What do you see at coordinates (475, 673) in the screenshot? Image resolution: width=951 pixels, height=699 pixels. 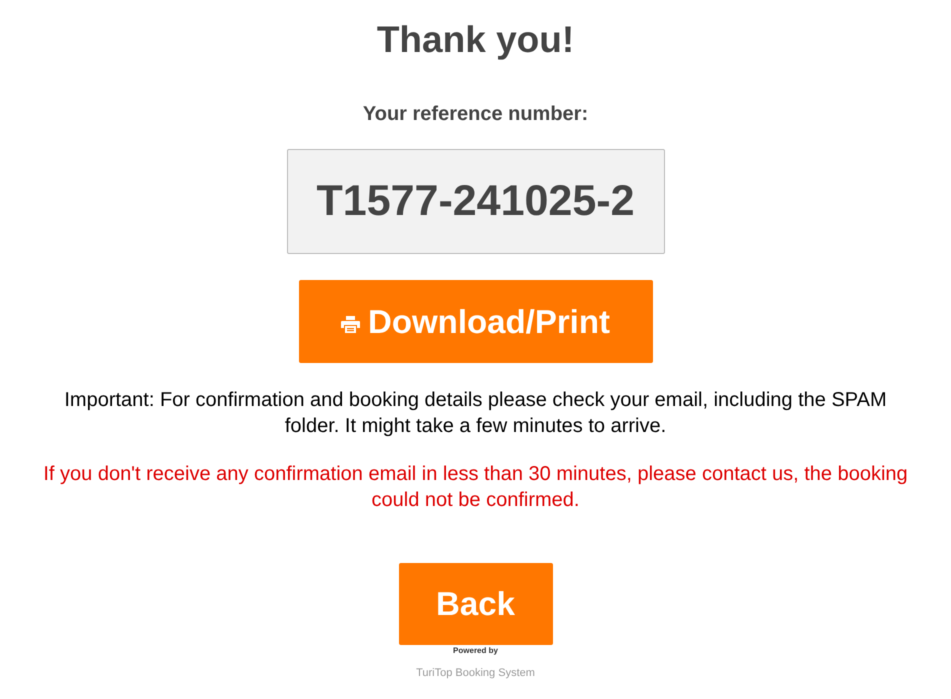 I see `brand-link: TuriTop Booking System` at bounding box center [475, 673].